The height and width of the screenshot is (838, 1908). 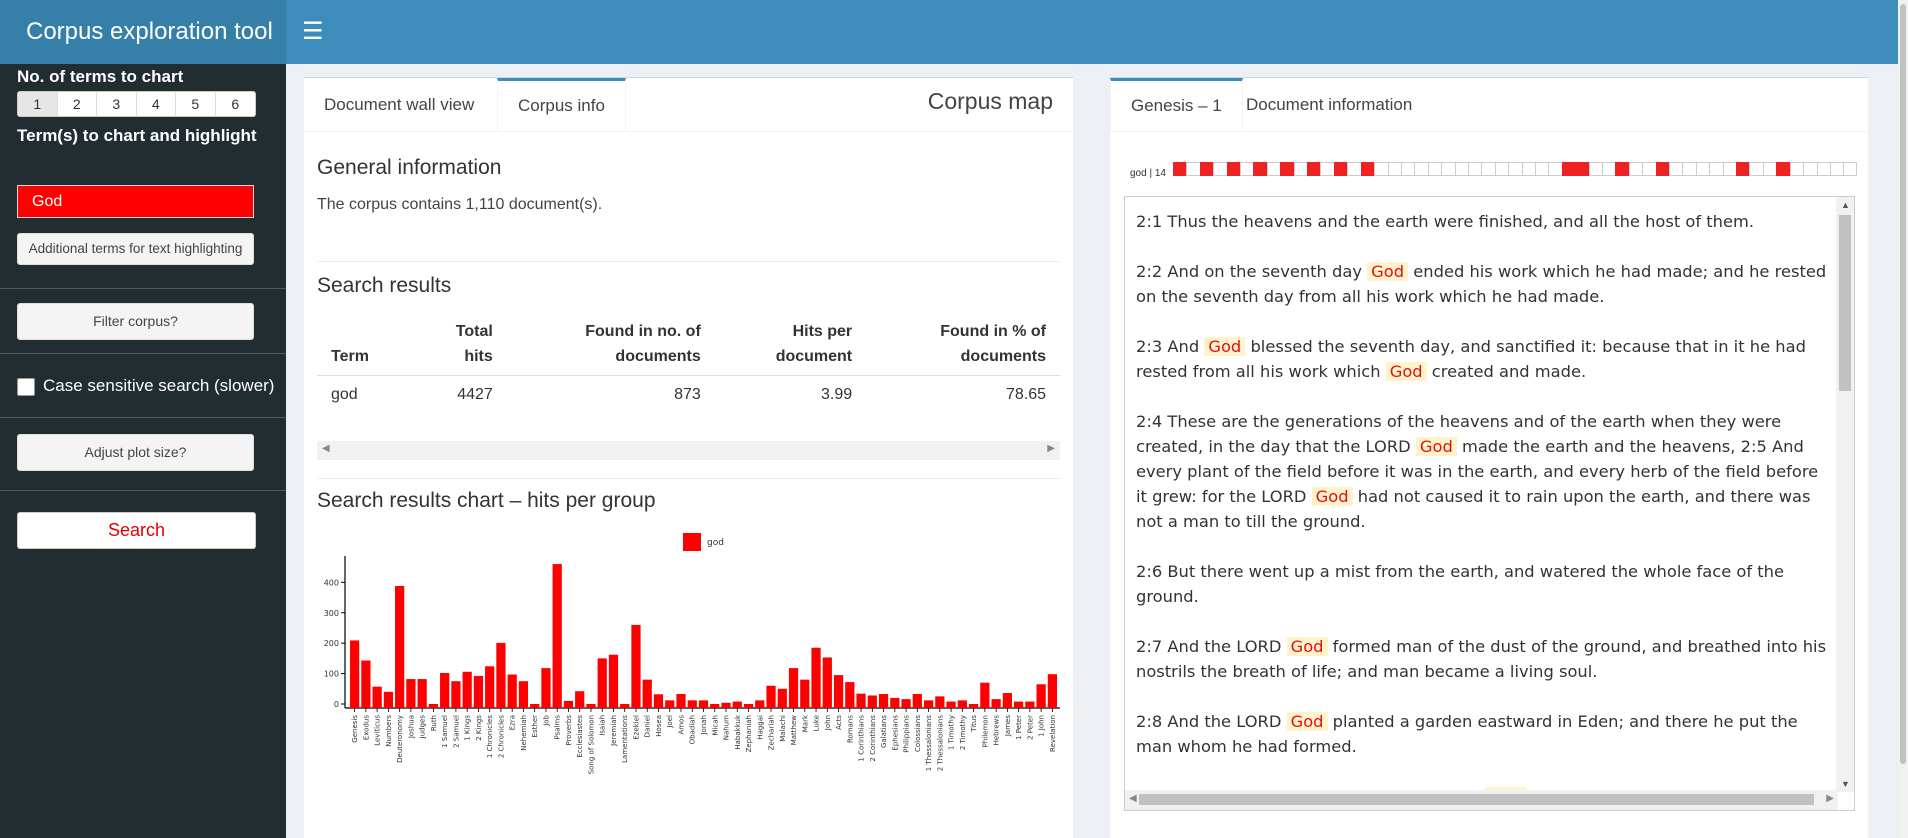 What do you see at coordinates (136, 530) in the screenshot?
I see `search-button: Search` at bounding box center [136, 530].